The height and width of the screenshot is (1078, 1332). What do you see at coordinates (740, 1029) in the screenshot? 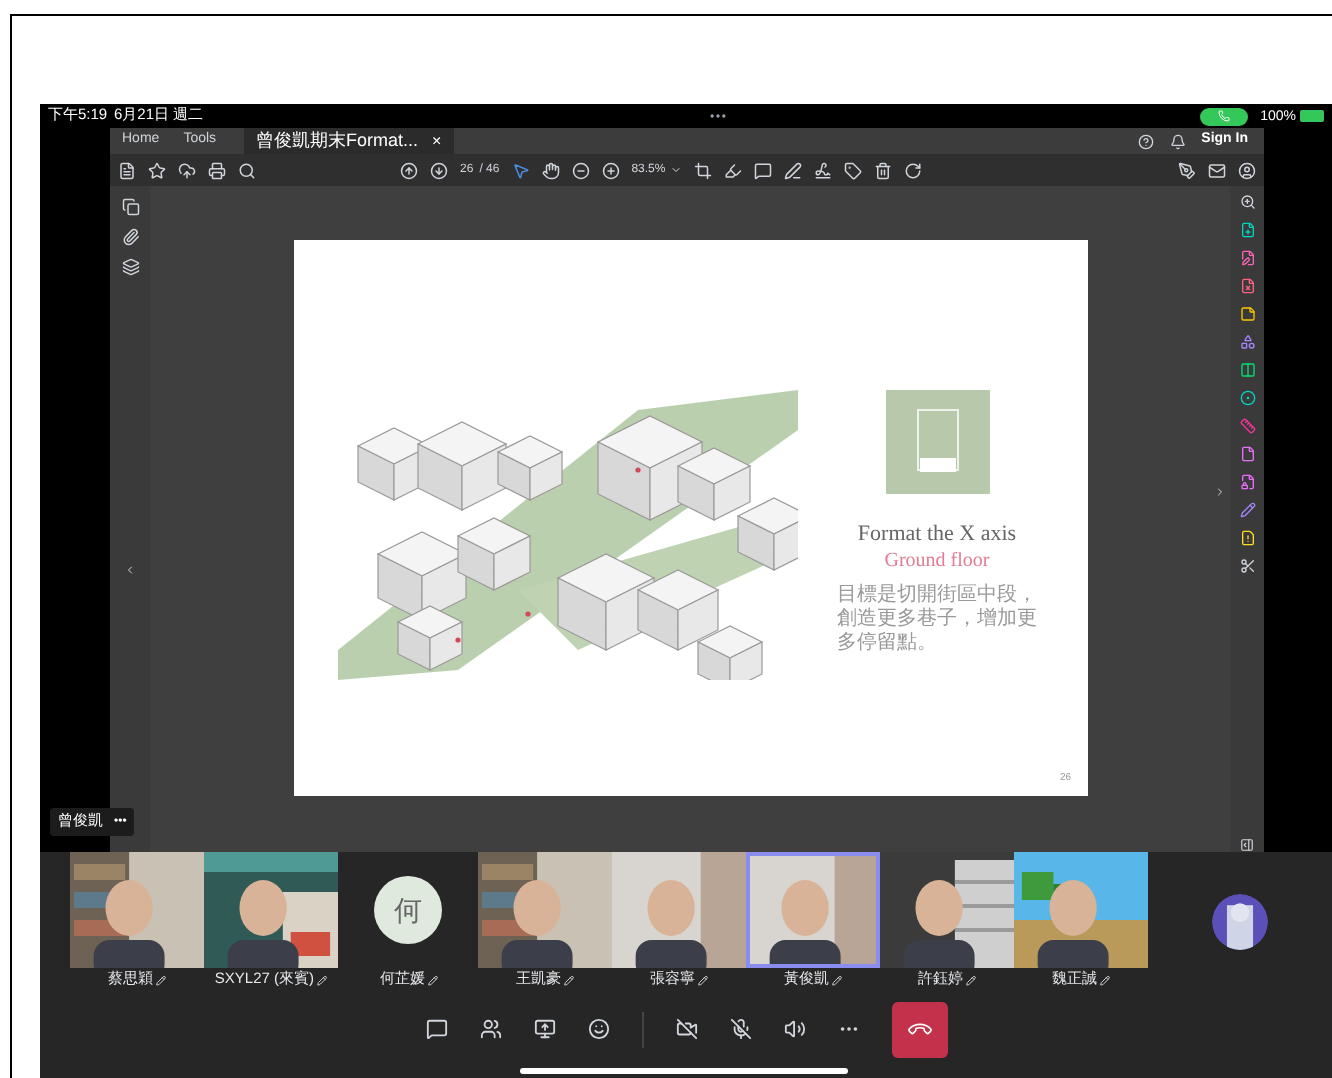
I see `mic-off-icon` at bounding box center [740, 1029].